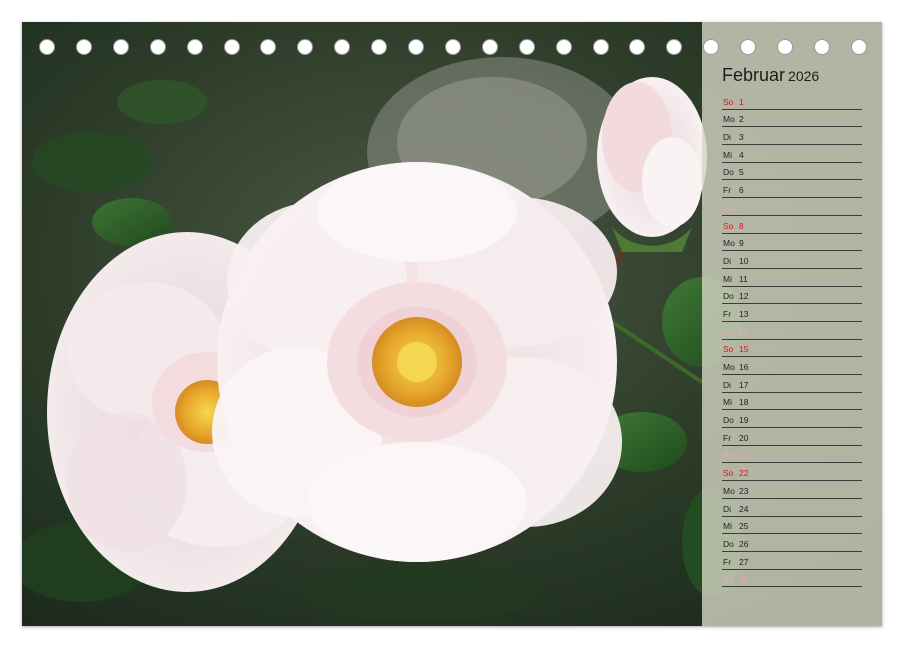 The image size is (902, 648). What do you see at coordinates (792, 419) in the screenshot?
I see `day-row: Do 19` at bounding box center [792, 419].